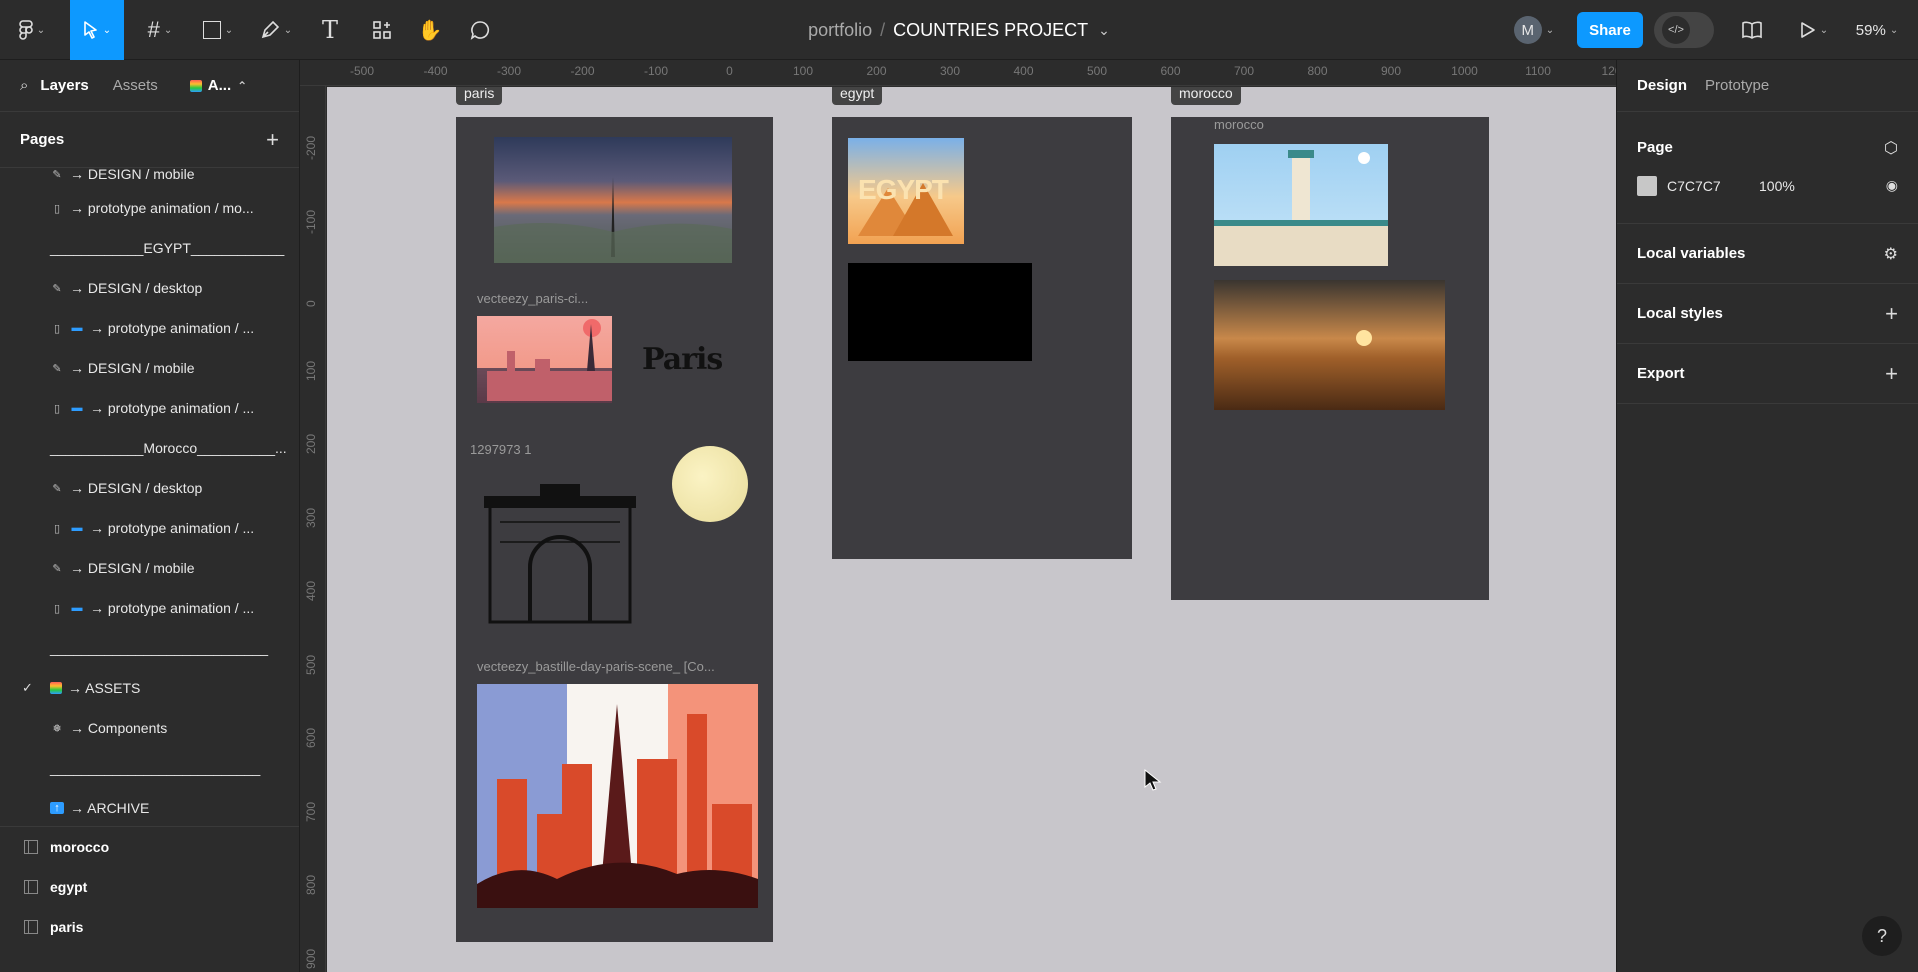 This screenshot has height=972, width=1918. I want to click on page-item: ❅ → Components, so click(149, 728).